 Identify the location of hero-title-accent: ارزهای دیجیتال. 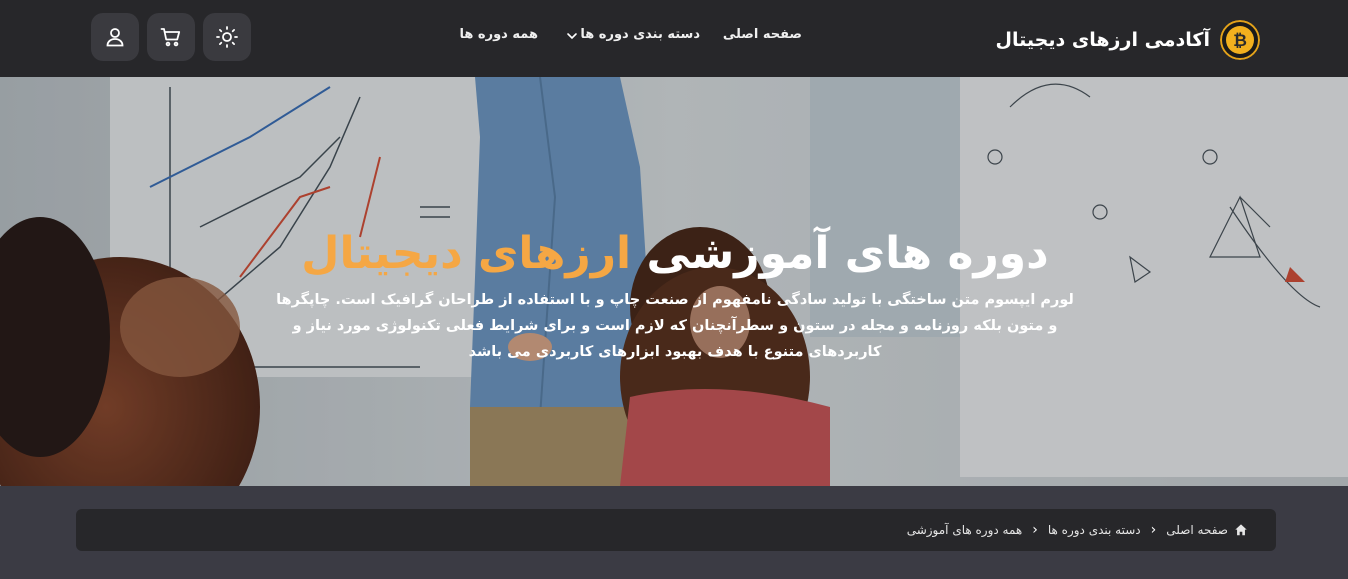
(466, 253).